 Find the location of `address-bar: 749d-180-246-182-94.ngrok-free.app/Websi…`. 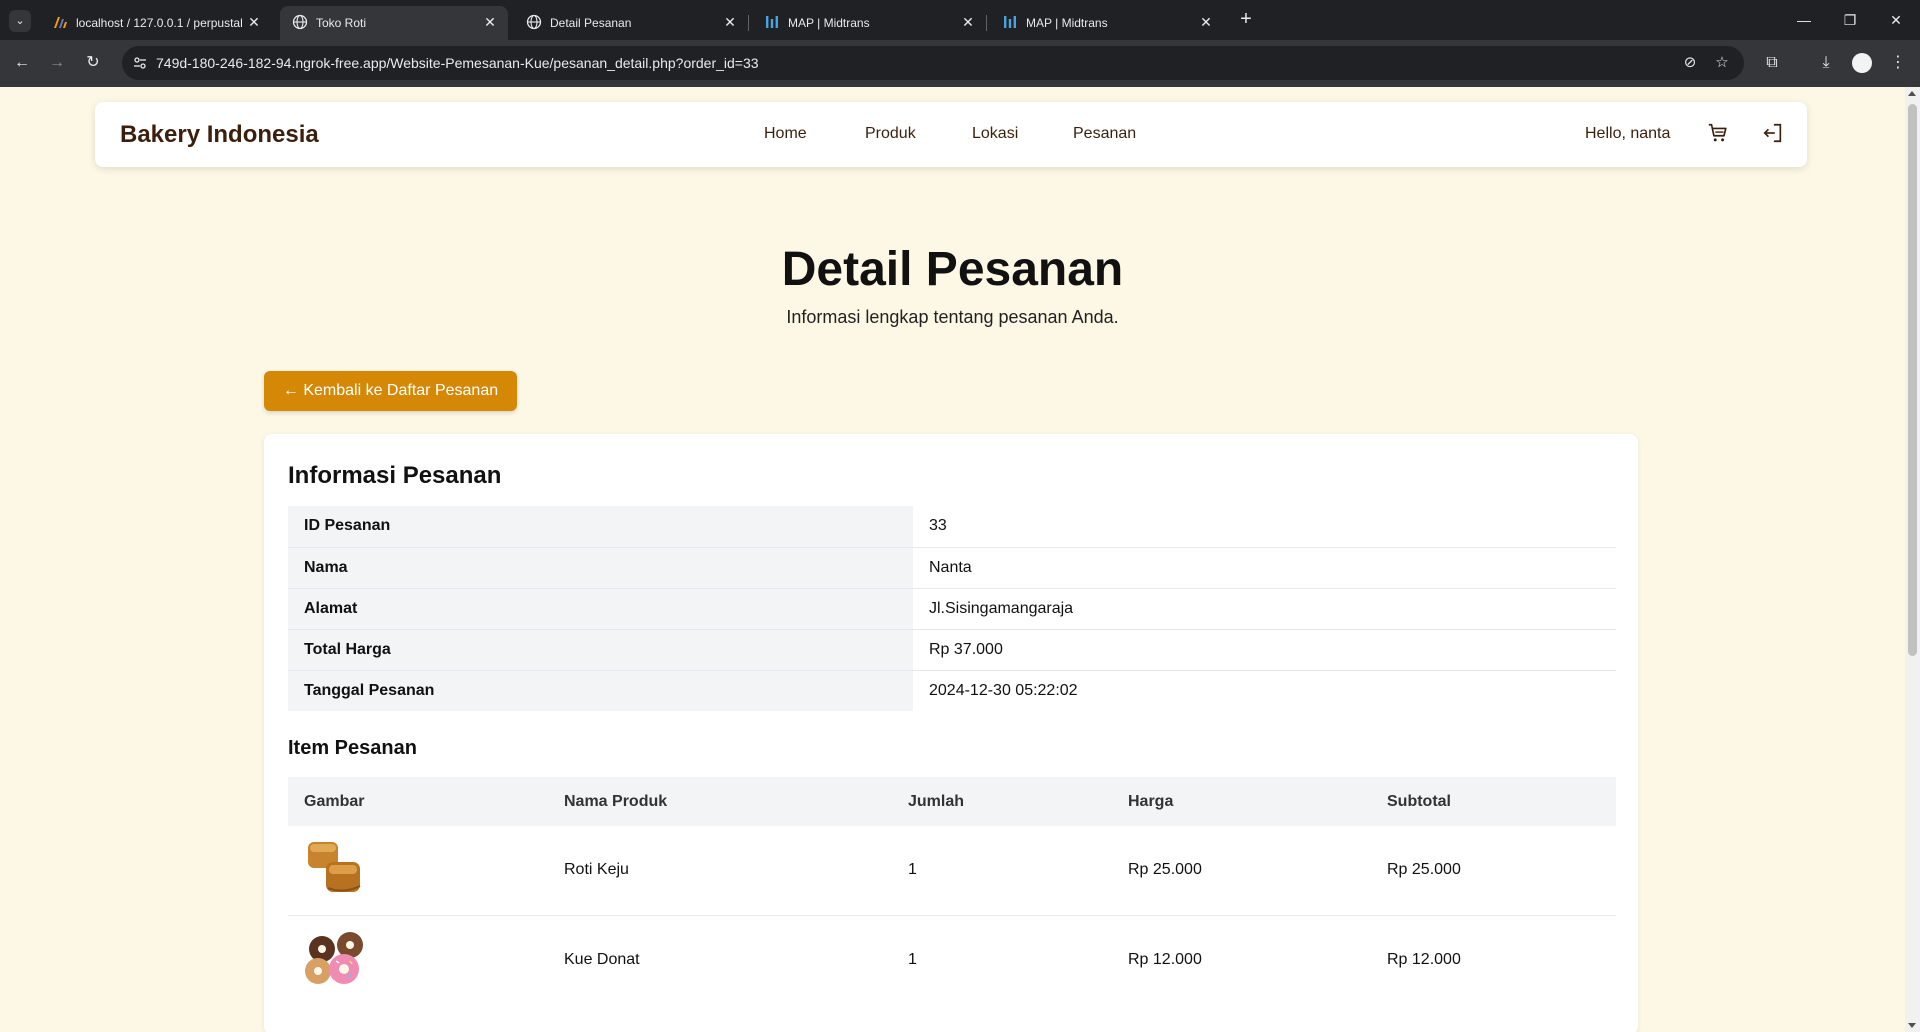

address-bar: 749d-180-246-182-94.ngrok-free.app/Websi… is located at coordinates (933, 63).